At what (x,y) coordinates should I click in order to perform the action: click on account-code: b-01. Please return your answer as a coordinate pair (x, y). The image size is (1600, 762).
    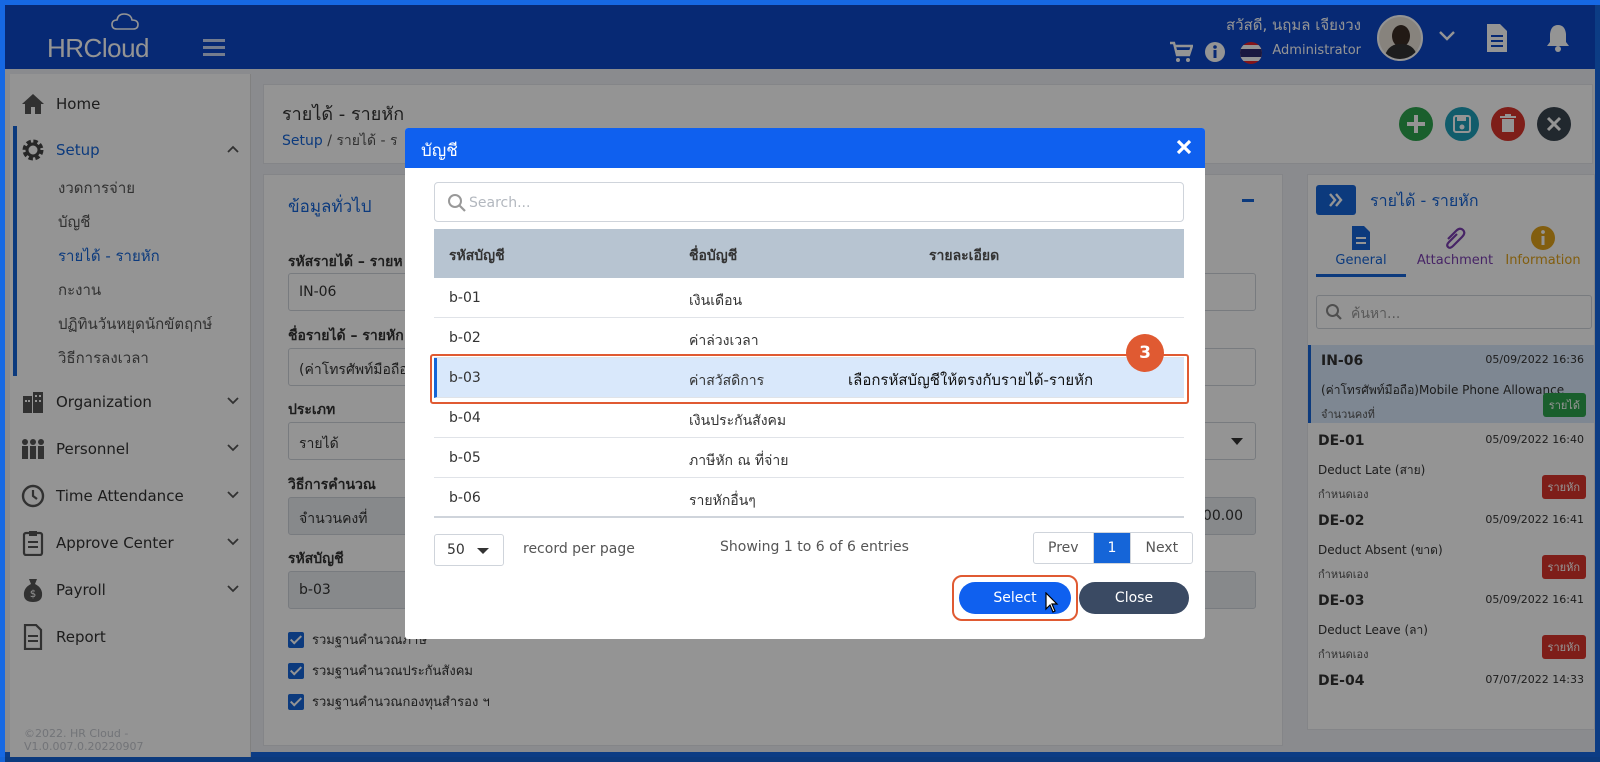
    Looking at the image, I should click on (465, 298).